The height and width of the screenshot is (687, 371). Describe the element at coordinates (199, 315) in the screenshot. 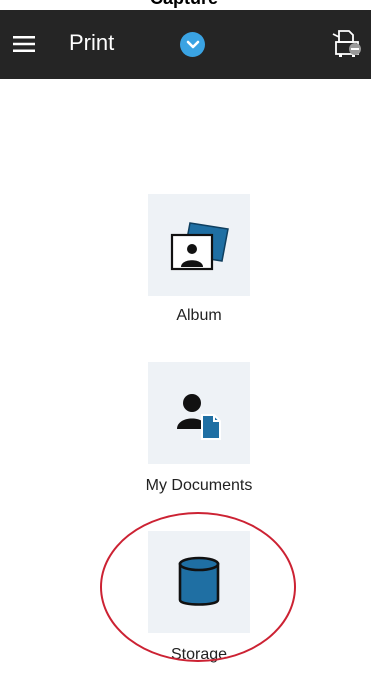

I see `album-label: Album` at that location.